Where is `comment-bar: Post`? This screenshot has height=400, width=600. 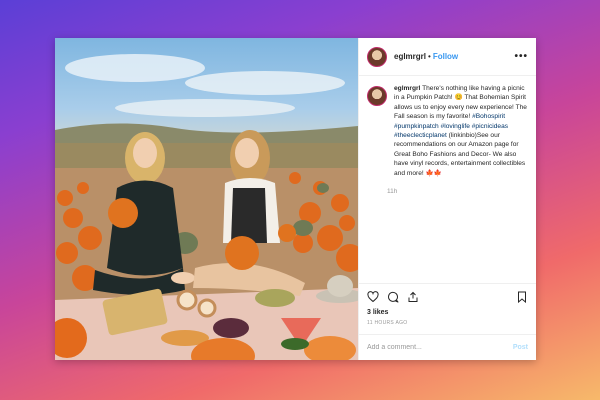
comment-bar: Post is located at coordinates (447, 347).